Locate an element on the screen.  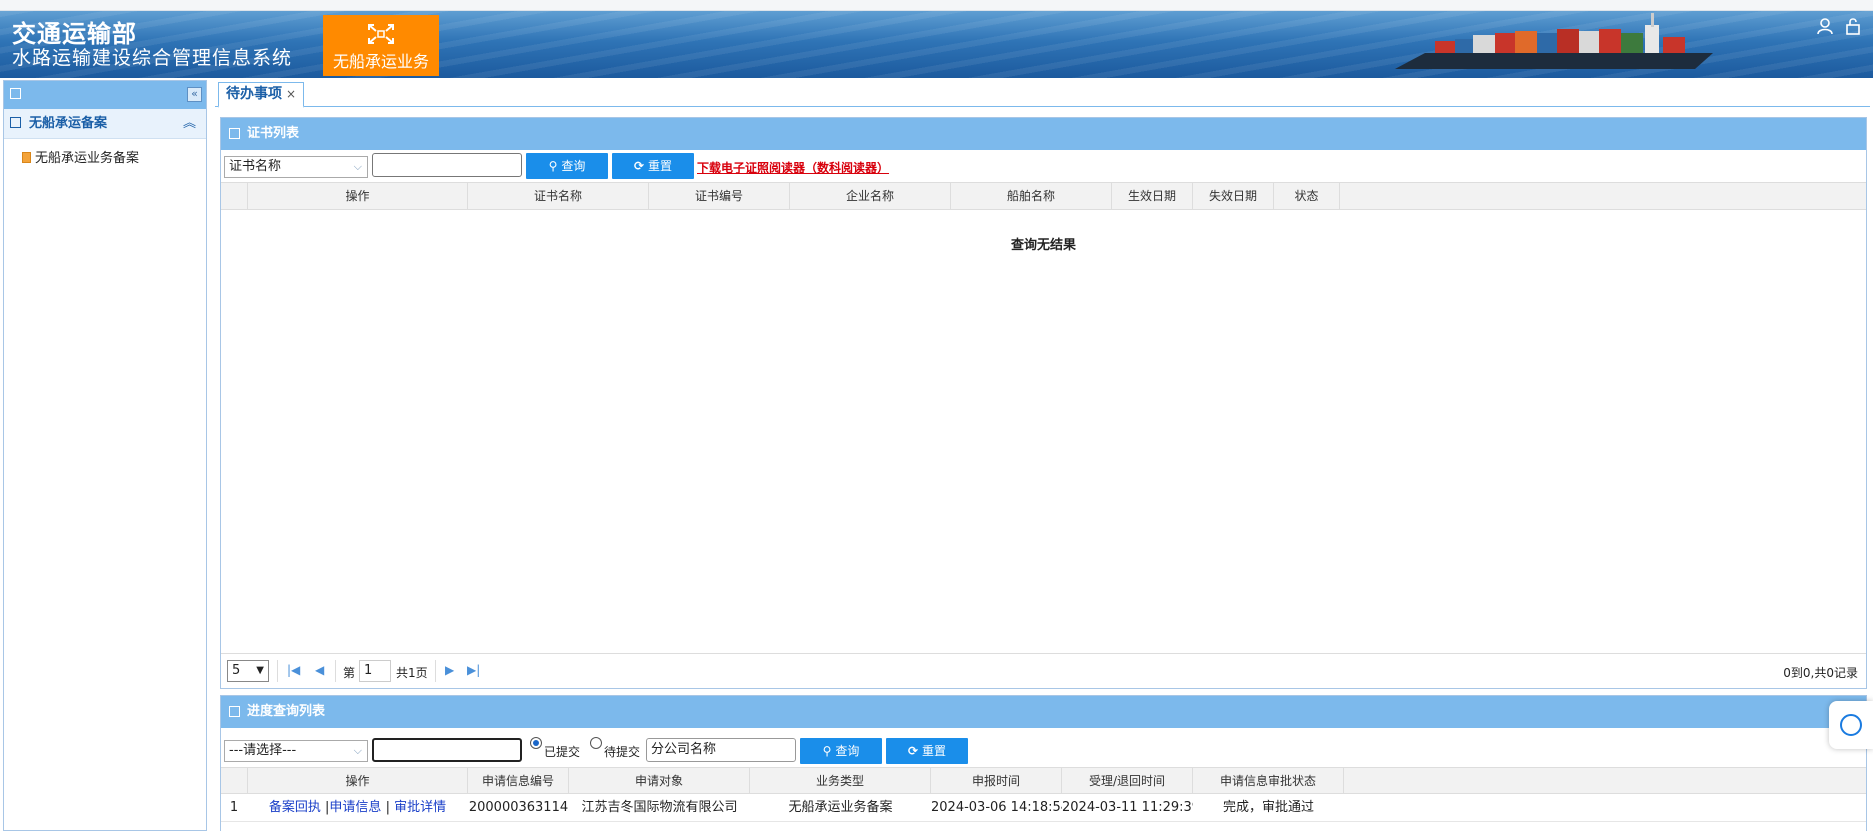
progress-toolbar: ---请选择--- ⌵ 已提交 待提交 分公司名称 ⚲ 查询 ⟳ 重置 is located at coordinates (1043, 747).